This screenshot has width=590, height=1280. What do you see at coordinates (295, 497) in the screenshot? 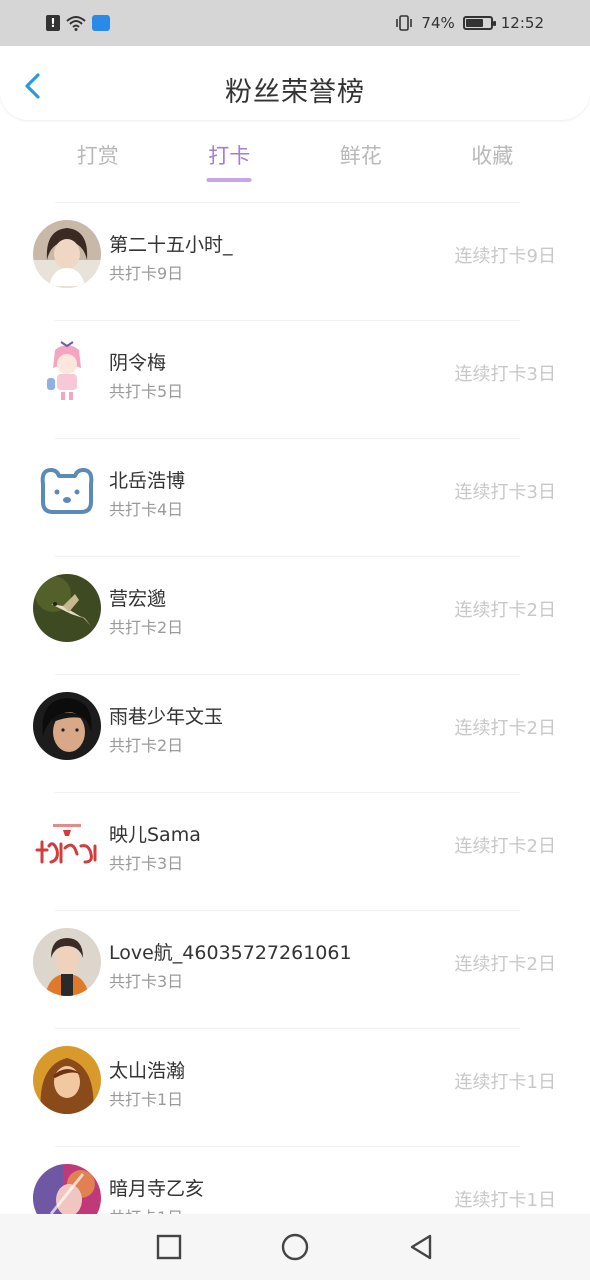
I see `list-item: 北岳浩博 共打卡4日 连续打卡3日` at bounding box center [295, 497].